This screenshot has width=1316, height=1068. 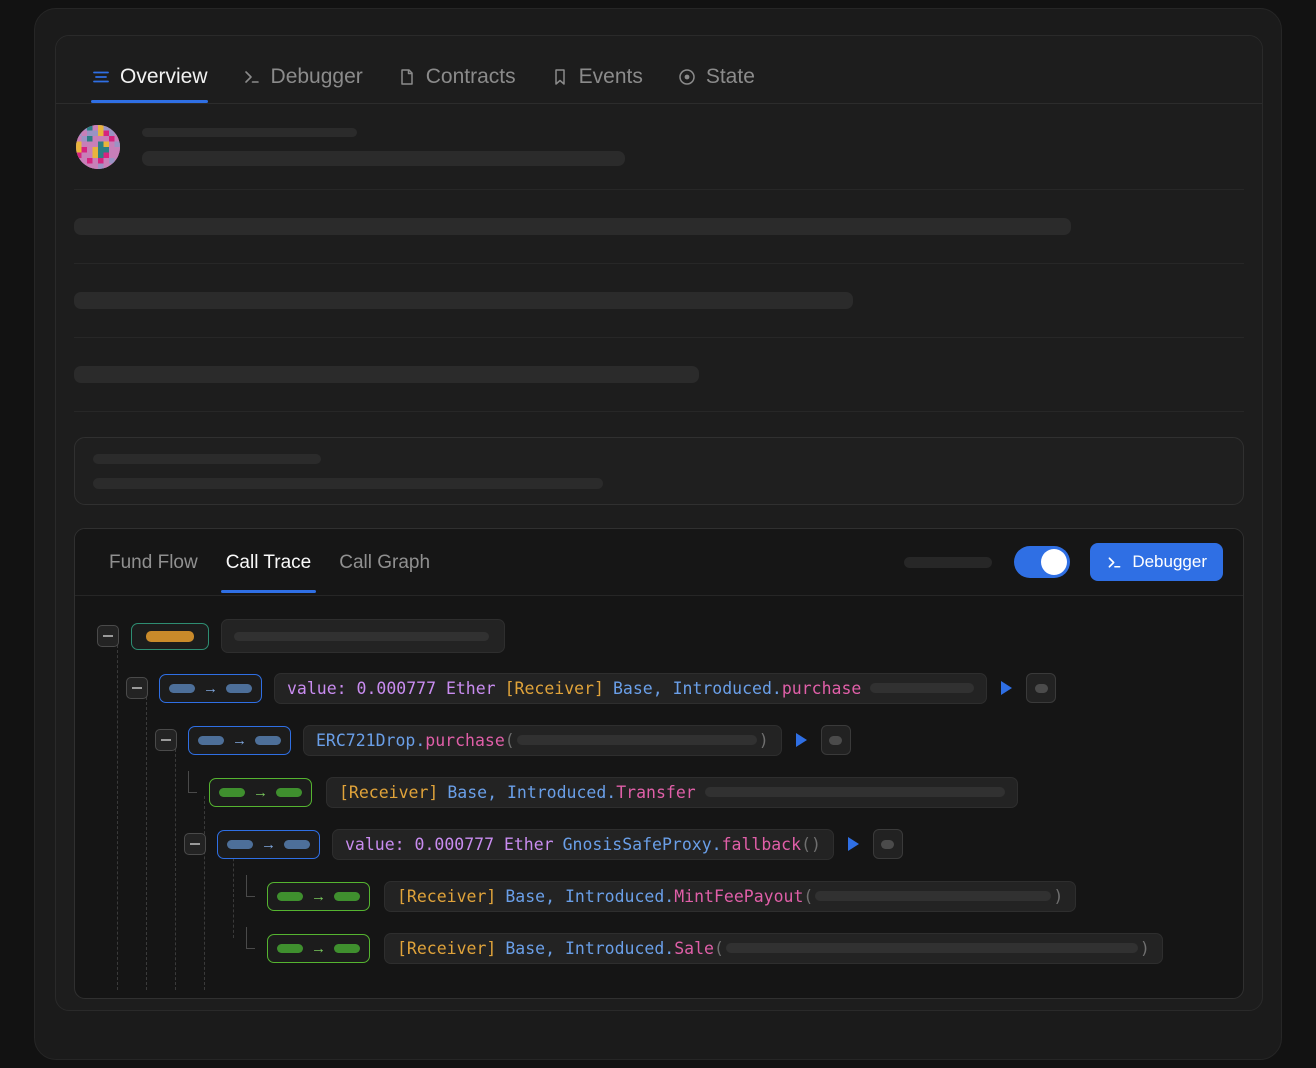 I want to click on address-chip-root, so click(x=170, y=636).